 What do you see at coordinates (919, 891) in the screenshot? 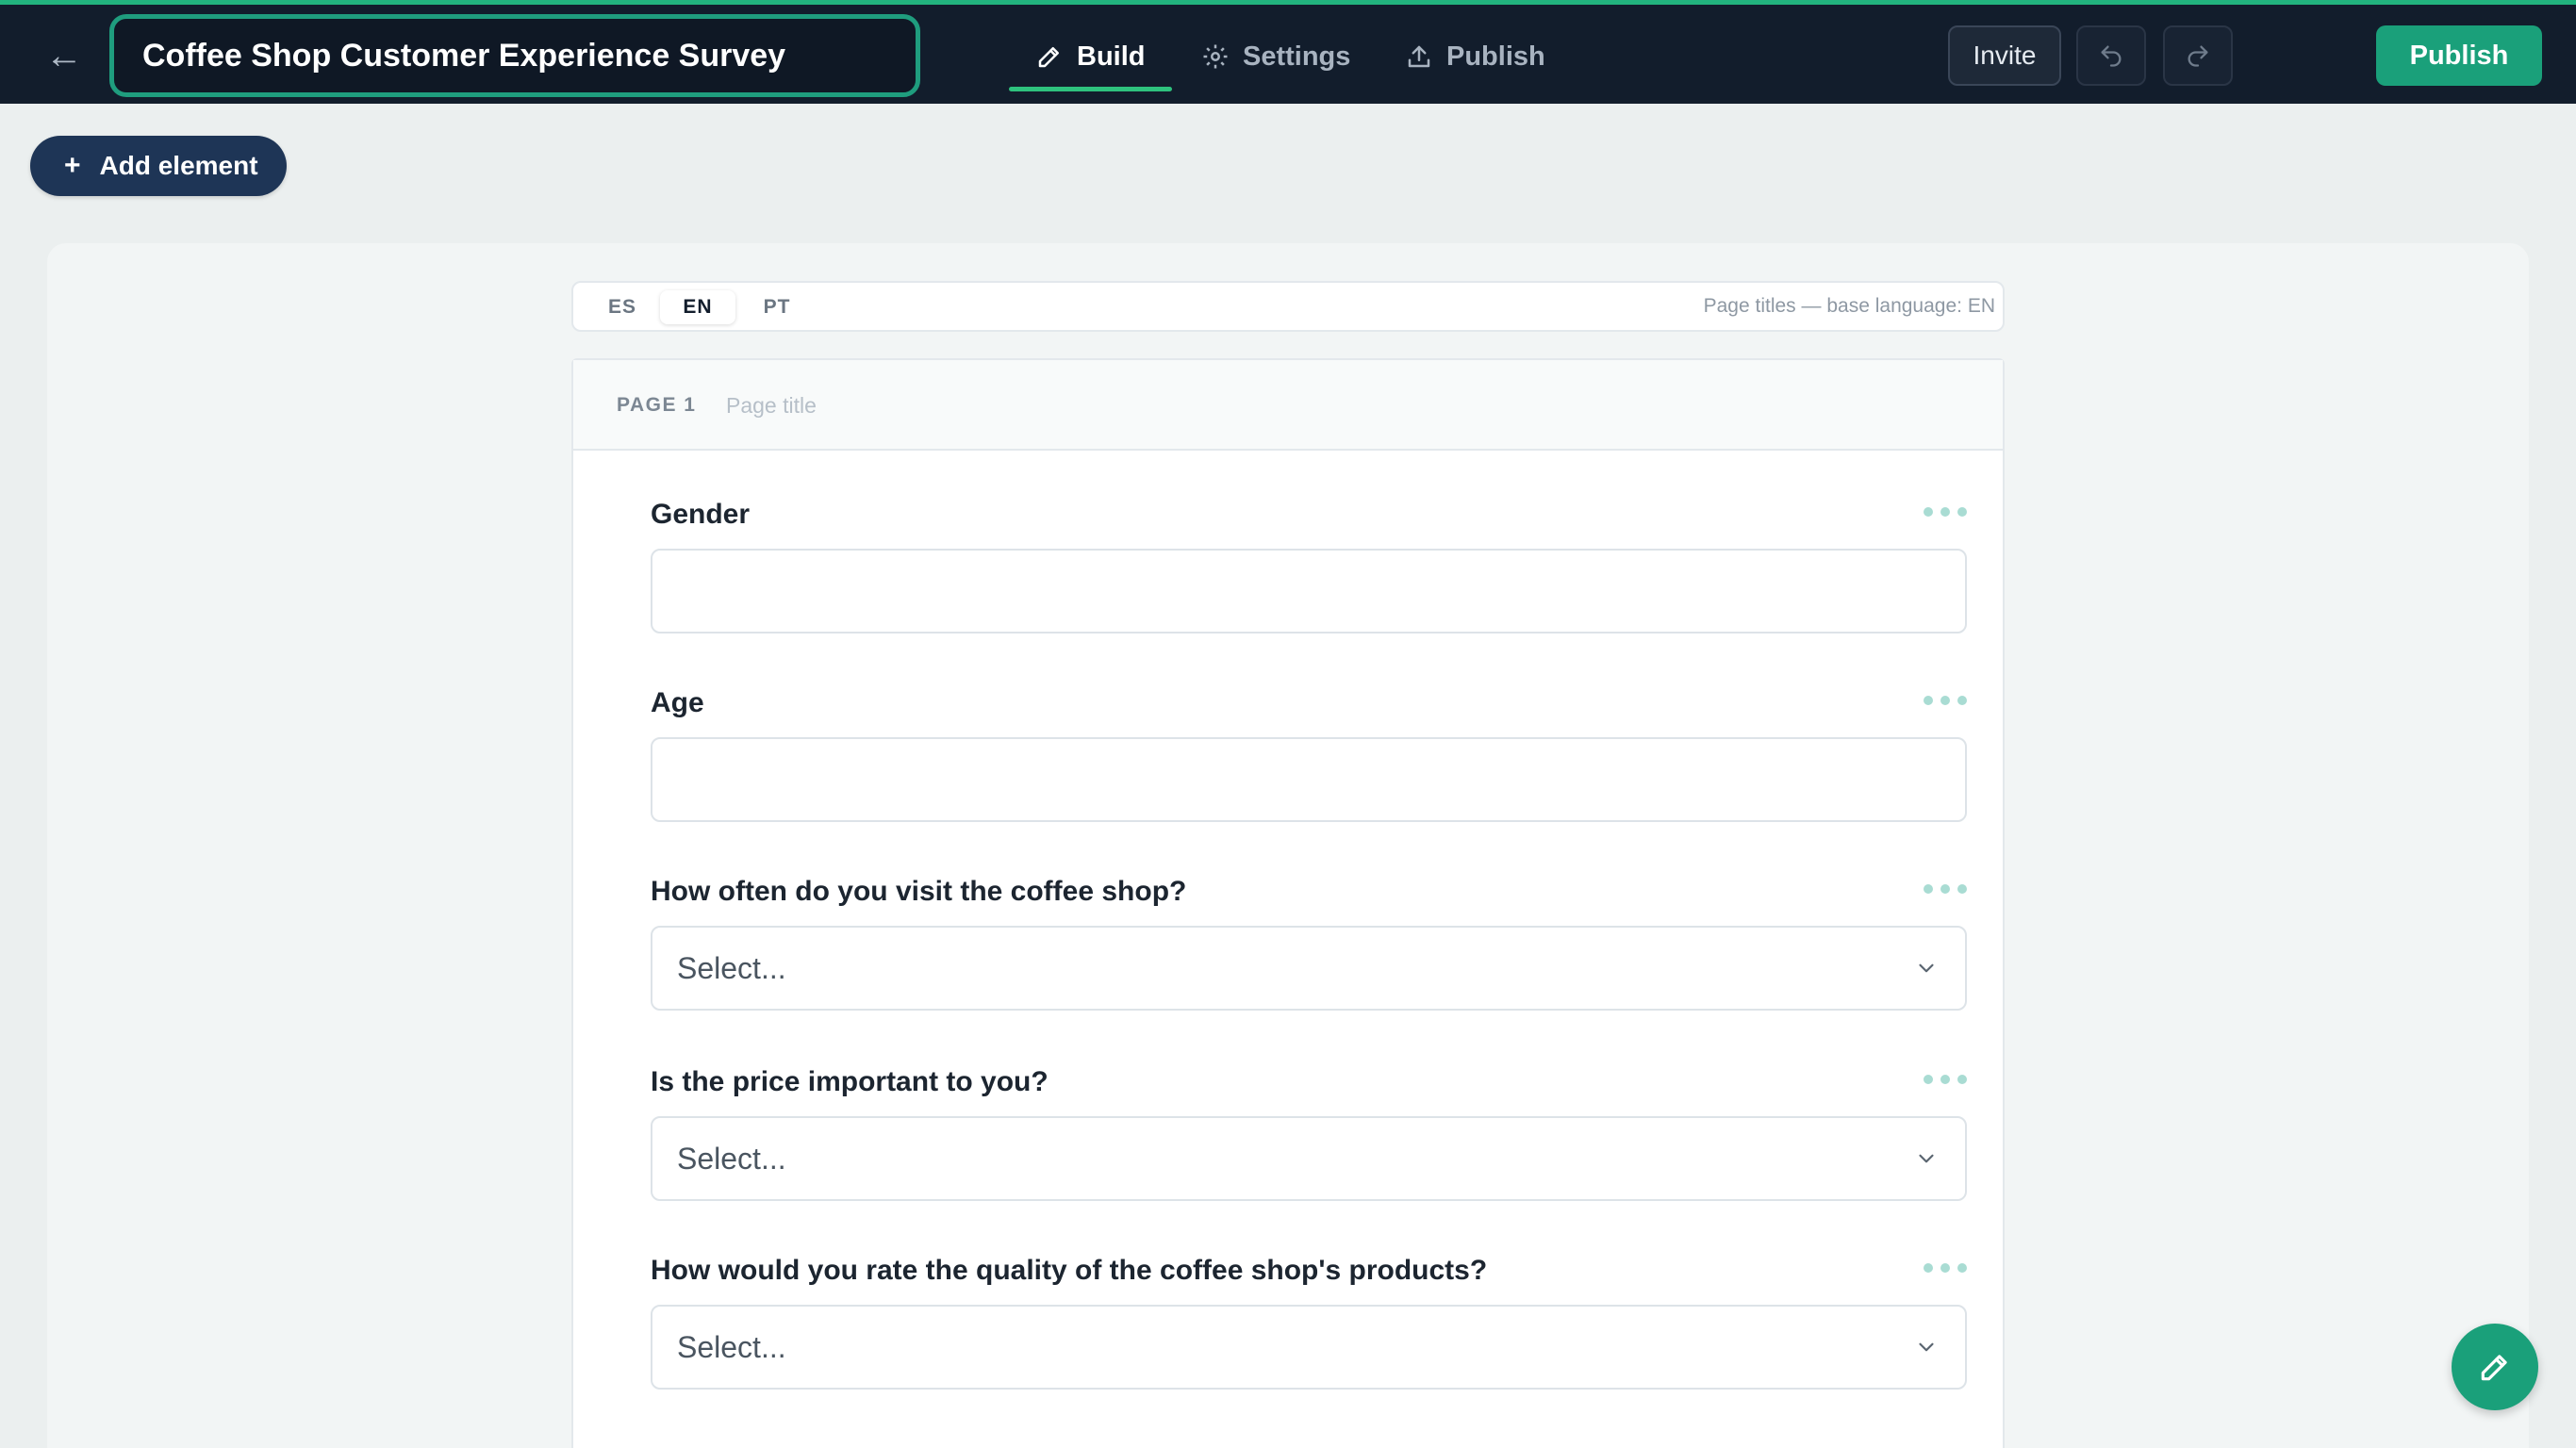
I see `question-label: How often do you visit the coffee shop?` at bounding box center [919, 891].